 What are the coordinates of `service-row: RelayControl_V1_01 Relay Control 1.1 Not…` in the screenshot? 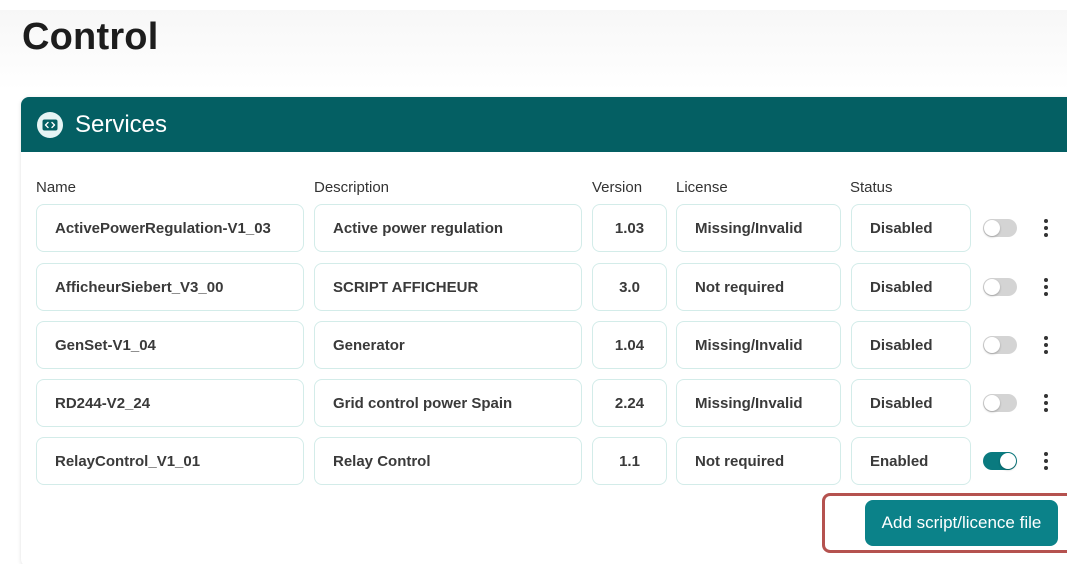 It's located at (544, 461).